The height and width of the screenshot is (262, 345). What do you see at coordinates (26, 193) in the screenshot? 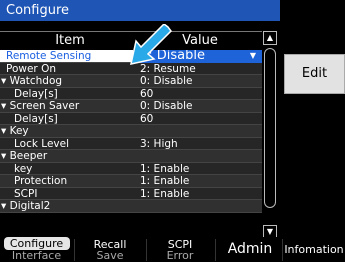
I see `row-item-label: SCPI` at bounding box center [26, 193].